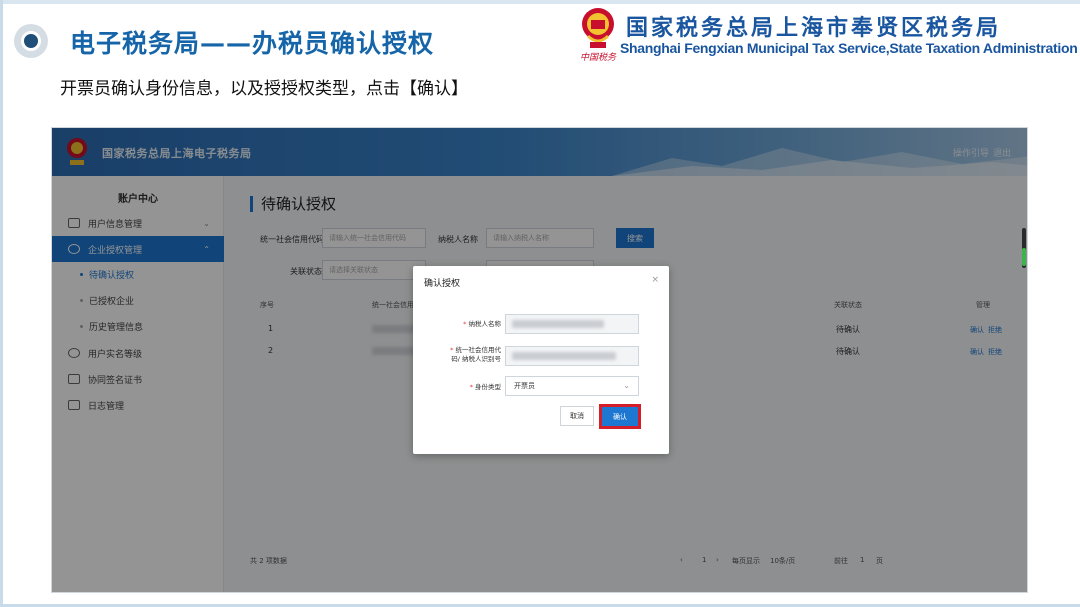 This screenshot has height=607, width=1080. I want to click on org-seal-text: 中国税务, so click(598, 58).